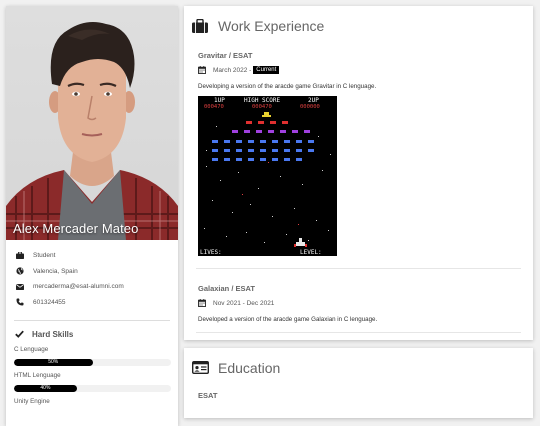 The image size is (540, 426). What do you see at coordinates (358, 70) in the screenshot?
I see `job-date: March 2022 - Current` at bounding box center [358, 70].